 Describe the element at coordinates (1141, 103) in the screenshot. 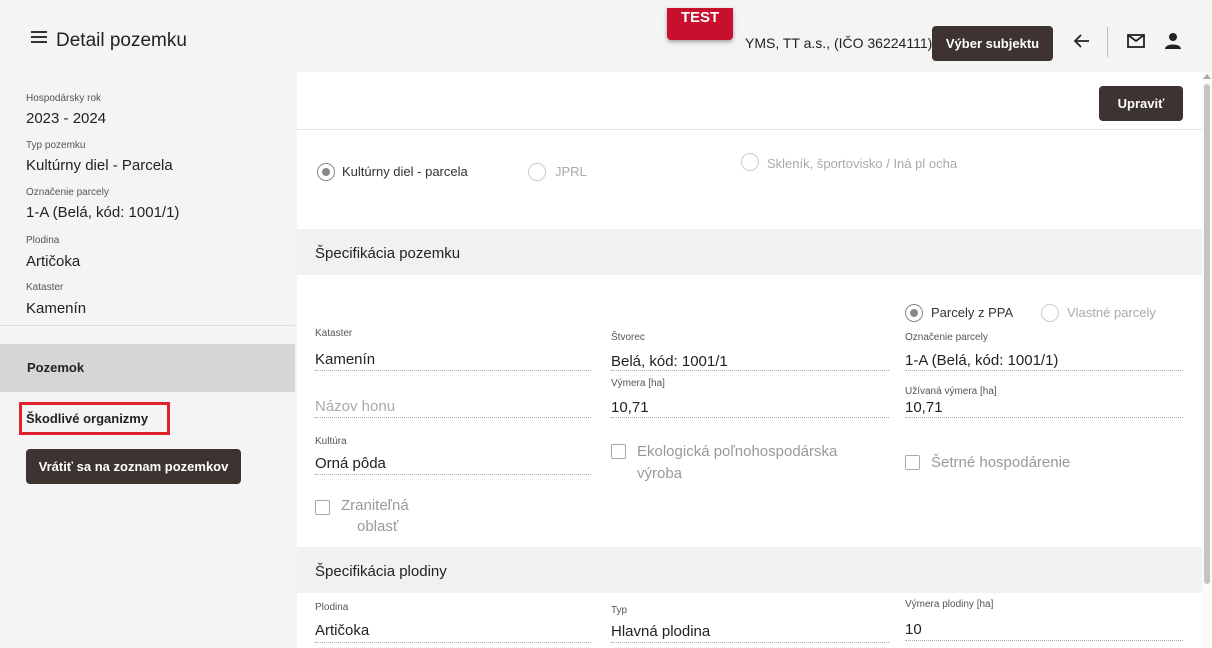

I see `edit-button: Upraviť` at that location.